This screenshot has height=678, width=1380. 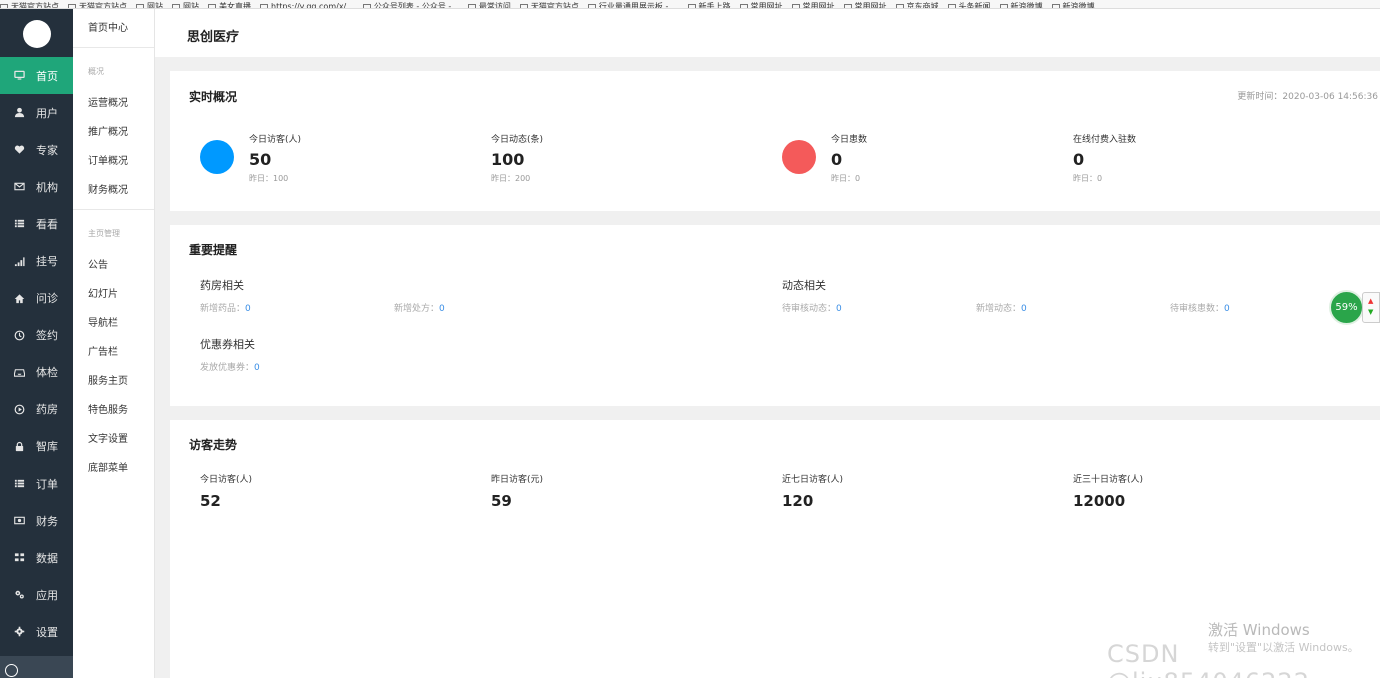 What do you see at coordinates (419, 307) in the screenshot?
I see `new-prescriptions: 新增处方：0` at bounding box center [419, 307].